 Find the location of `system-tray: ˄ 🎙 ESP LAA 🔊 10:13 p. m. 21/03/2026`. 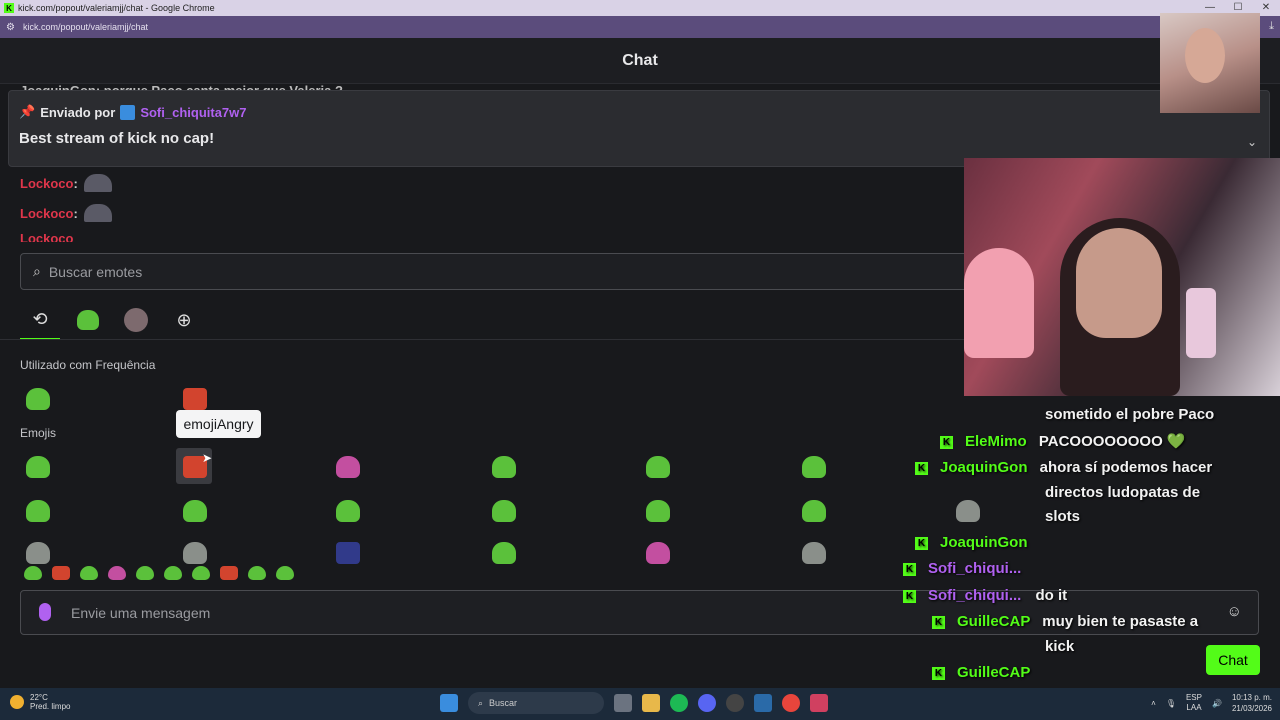

system-tray: ˄ 🎙 ESP LAA 🔊 10:13 p. m. 21/03/2026 is located at coordinates (1211, 703).